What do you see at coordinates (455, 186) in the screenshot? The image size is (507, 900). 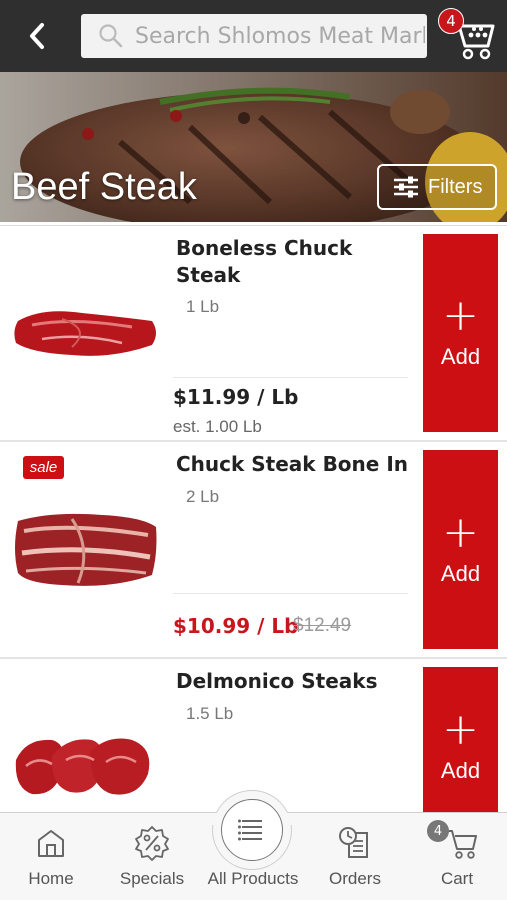 I see `filters-label: Filters` at bounding box center [455, 186].